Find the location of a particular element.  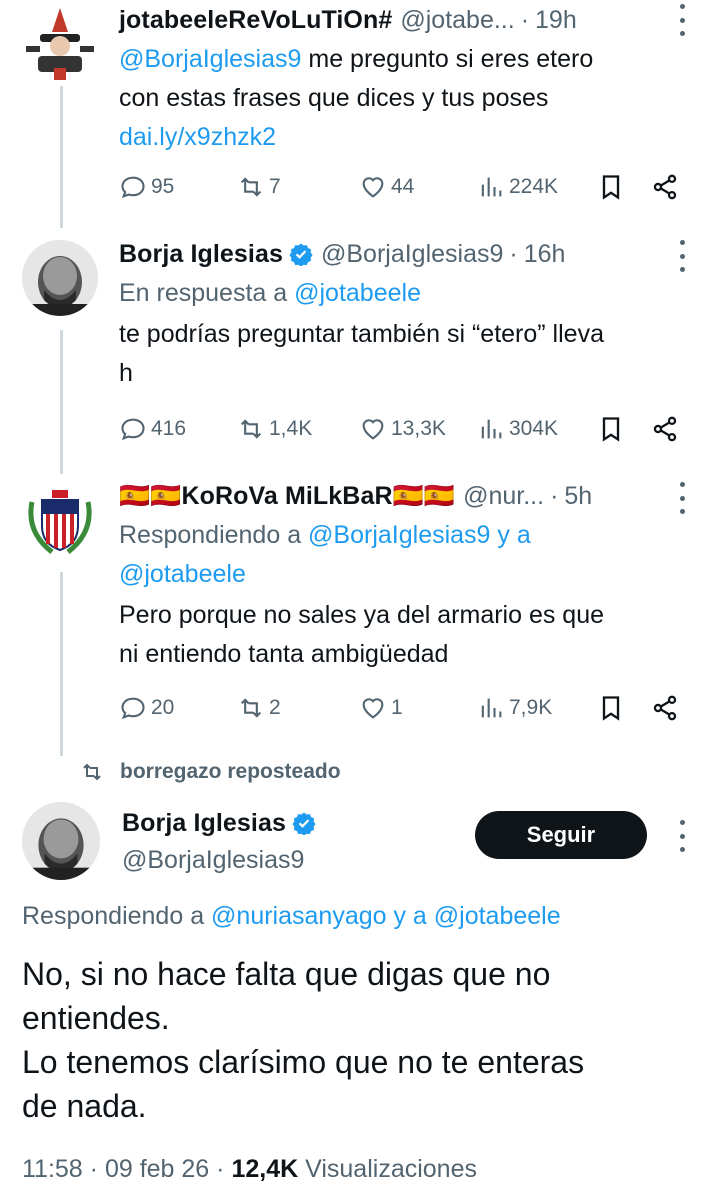

views-count: 12,4K is located at coordinates (265, 1169).